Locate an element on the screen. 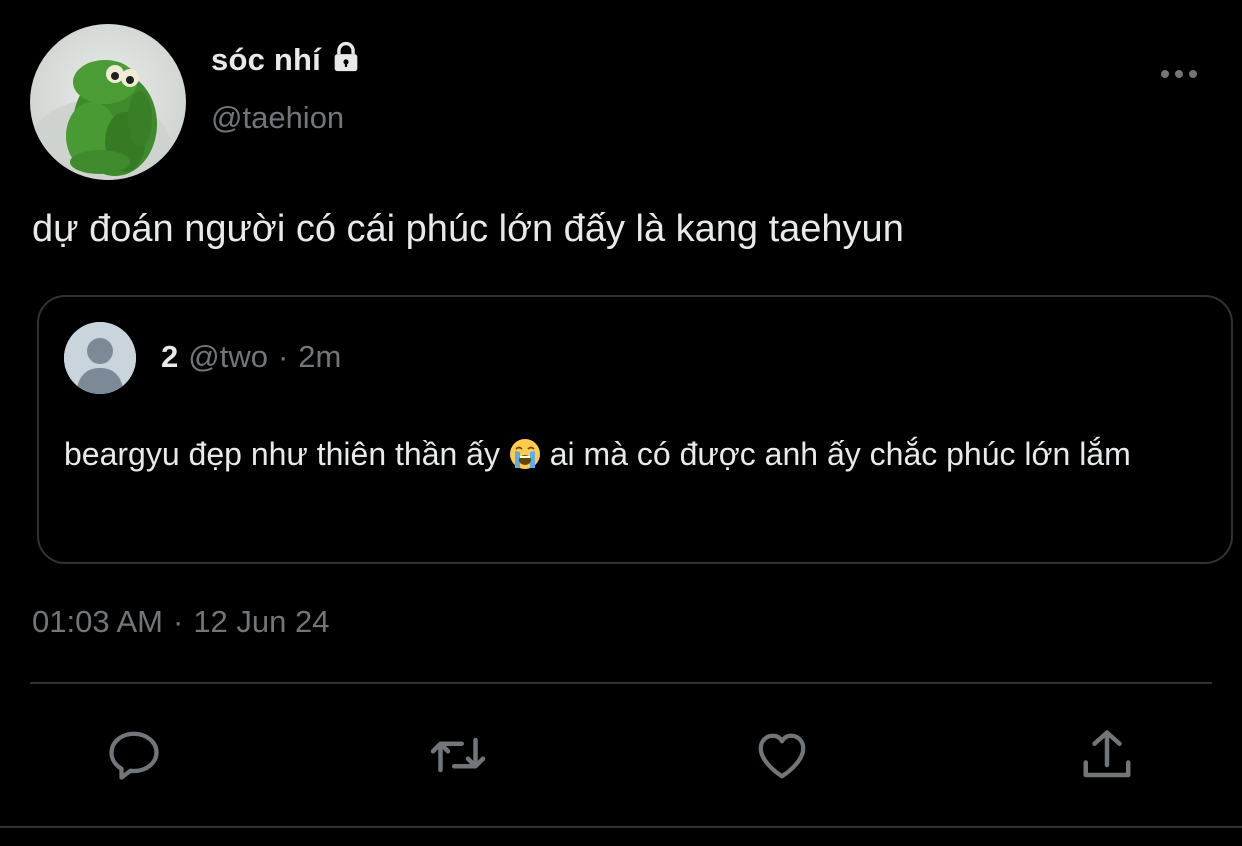  kermit-frog-avatar is located at coordinates (100, 120).